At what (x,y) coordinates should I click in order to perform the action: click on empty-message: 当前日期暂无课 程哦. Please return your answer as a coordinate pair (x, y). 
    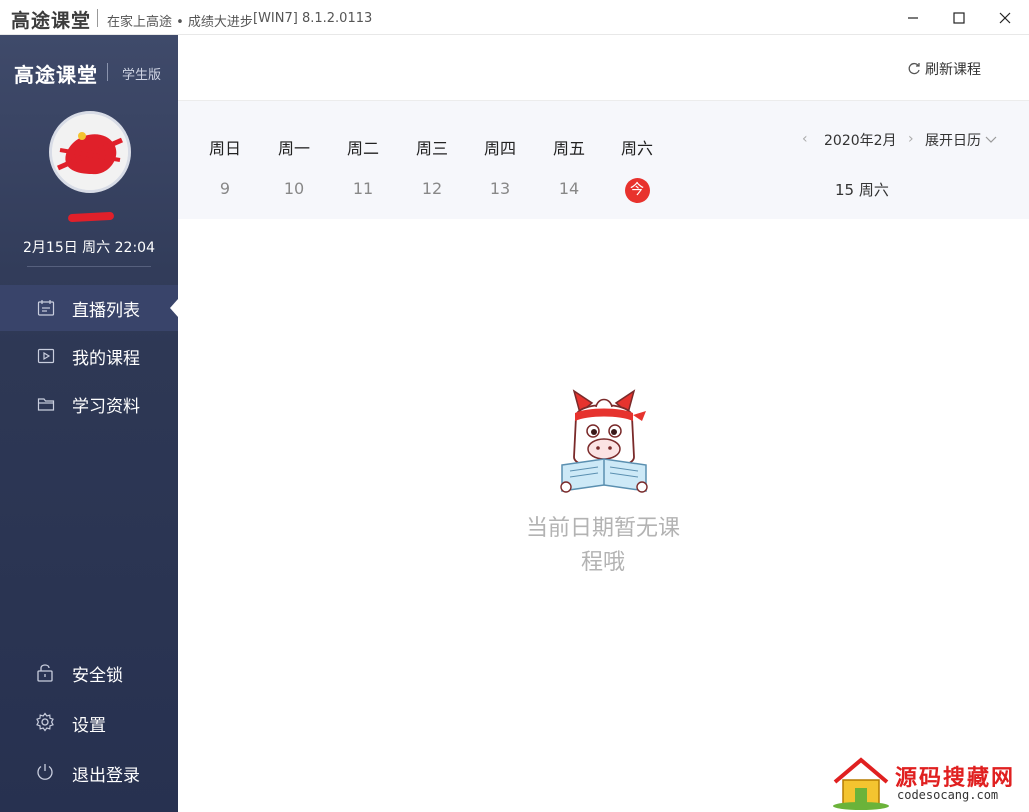
    Looking at the image, I should click on (603, 546).